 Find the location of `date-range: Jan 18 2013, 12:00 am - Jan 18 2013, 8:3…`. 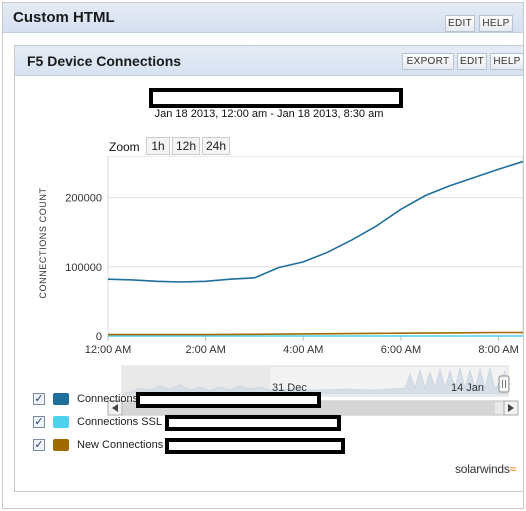

date-range: Jan 18 2013, 12:00 am - Jan 18 2013, 8:3… is located at coordinates (269, 114).